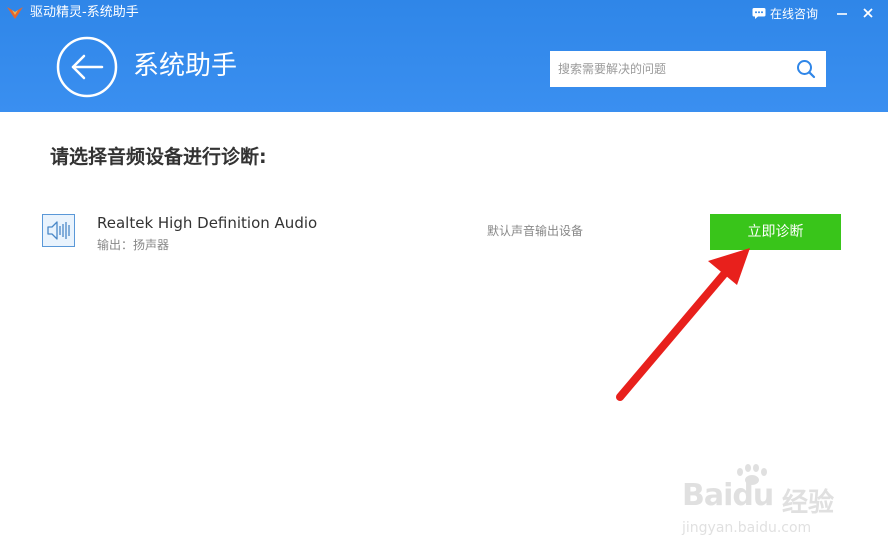 The width and height of the screenshot is (888, 560). I want to click on section-heading: 请选择音频设备进行诊断:, so click(158, 157).